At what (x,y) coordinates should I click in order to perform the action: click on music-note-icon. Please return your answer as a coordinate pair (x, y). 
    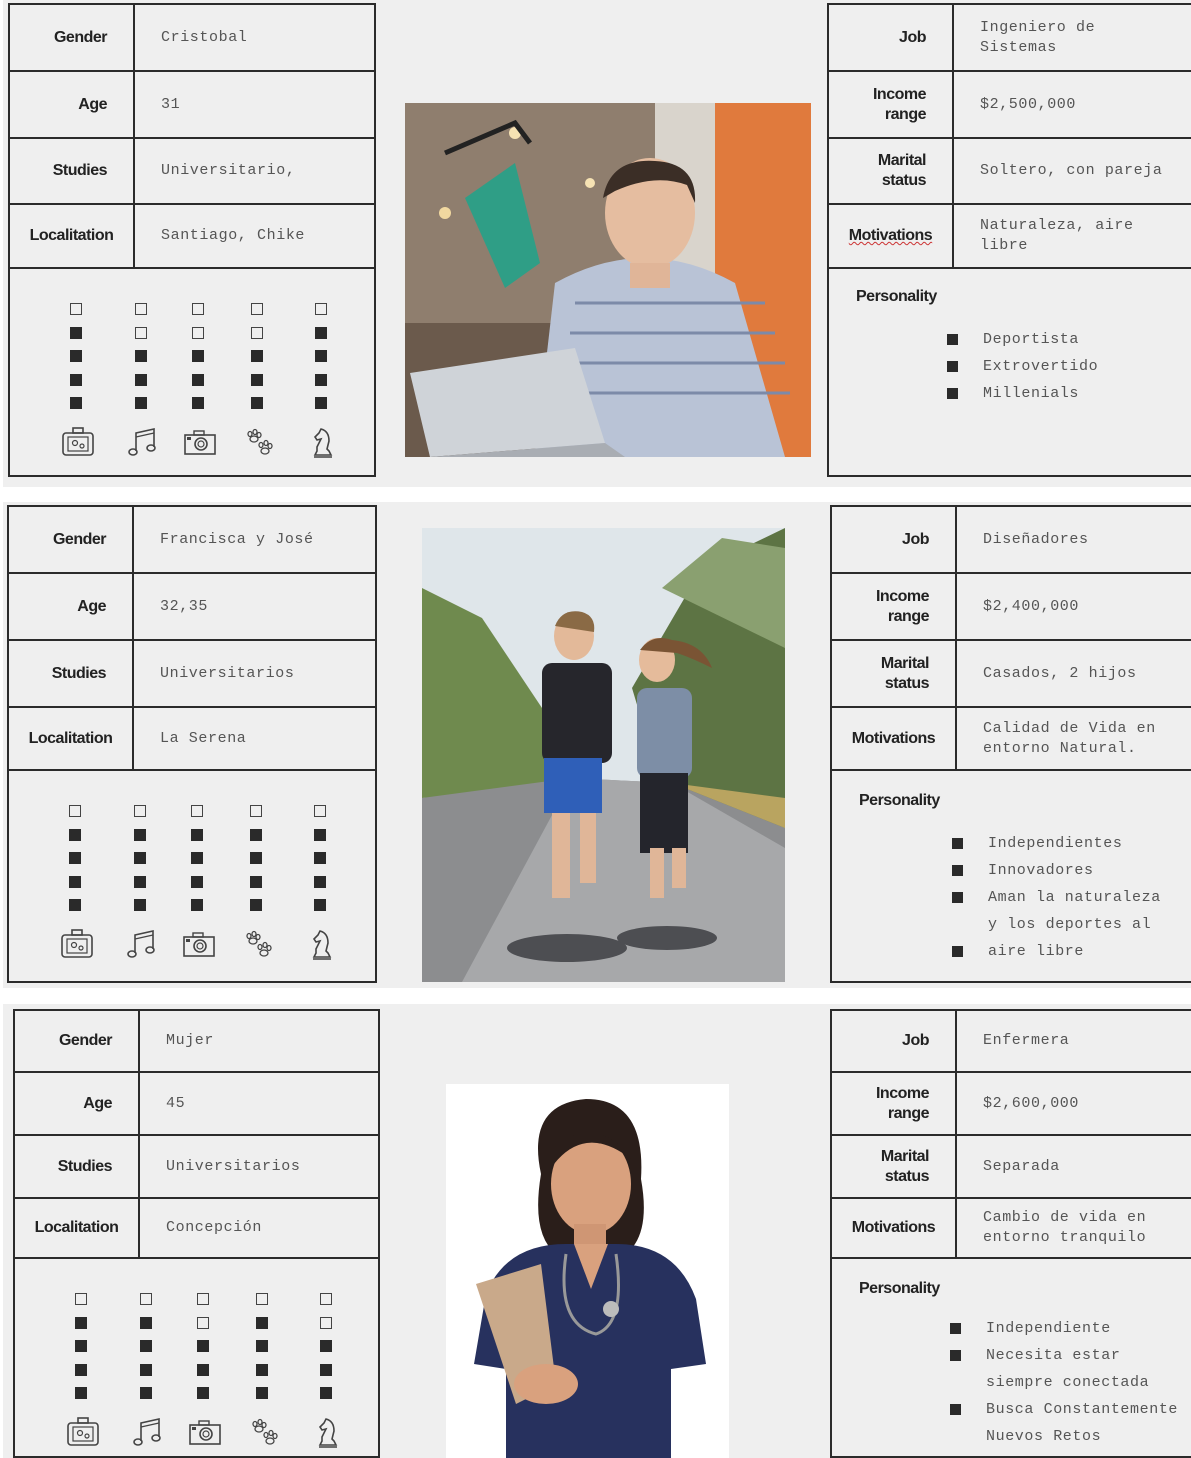
    Looking at the image, I should click on (143, 442).